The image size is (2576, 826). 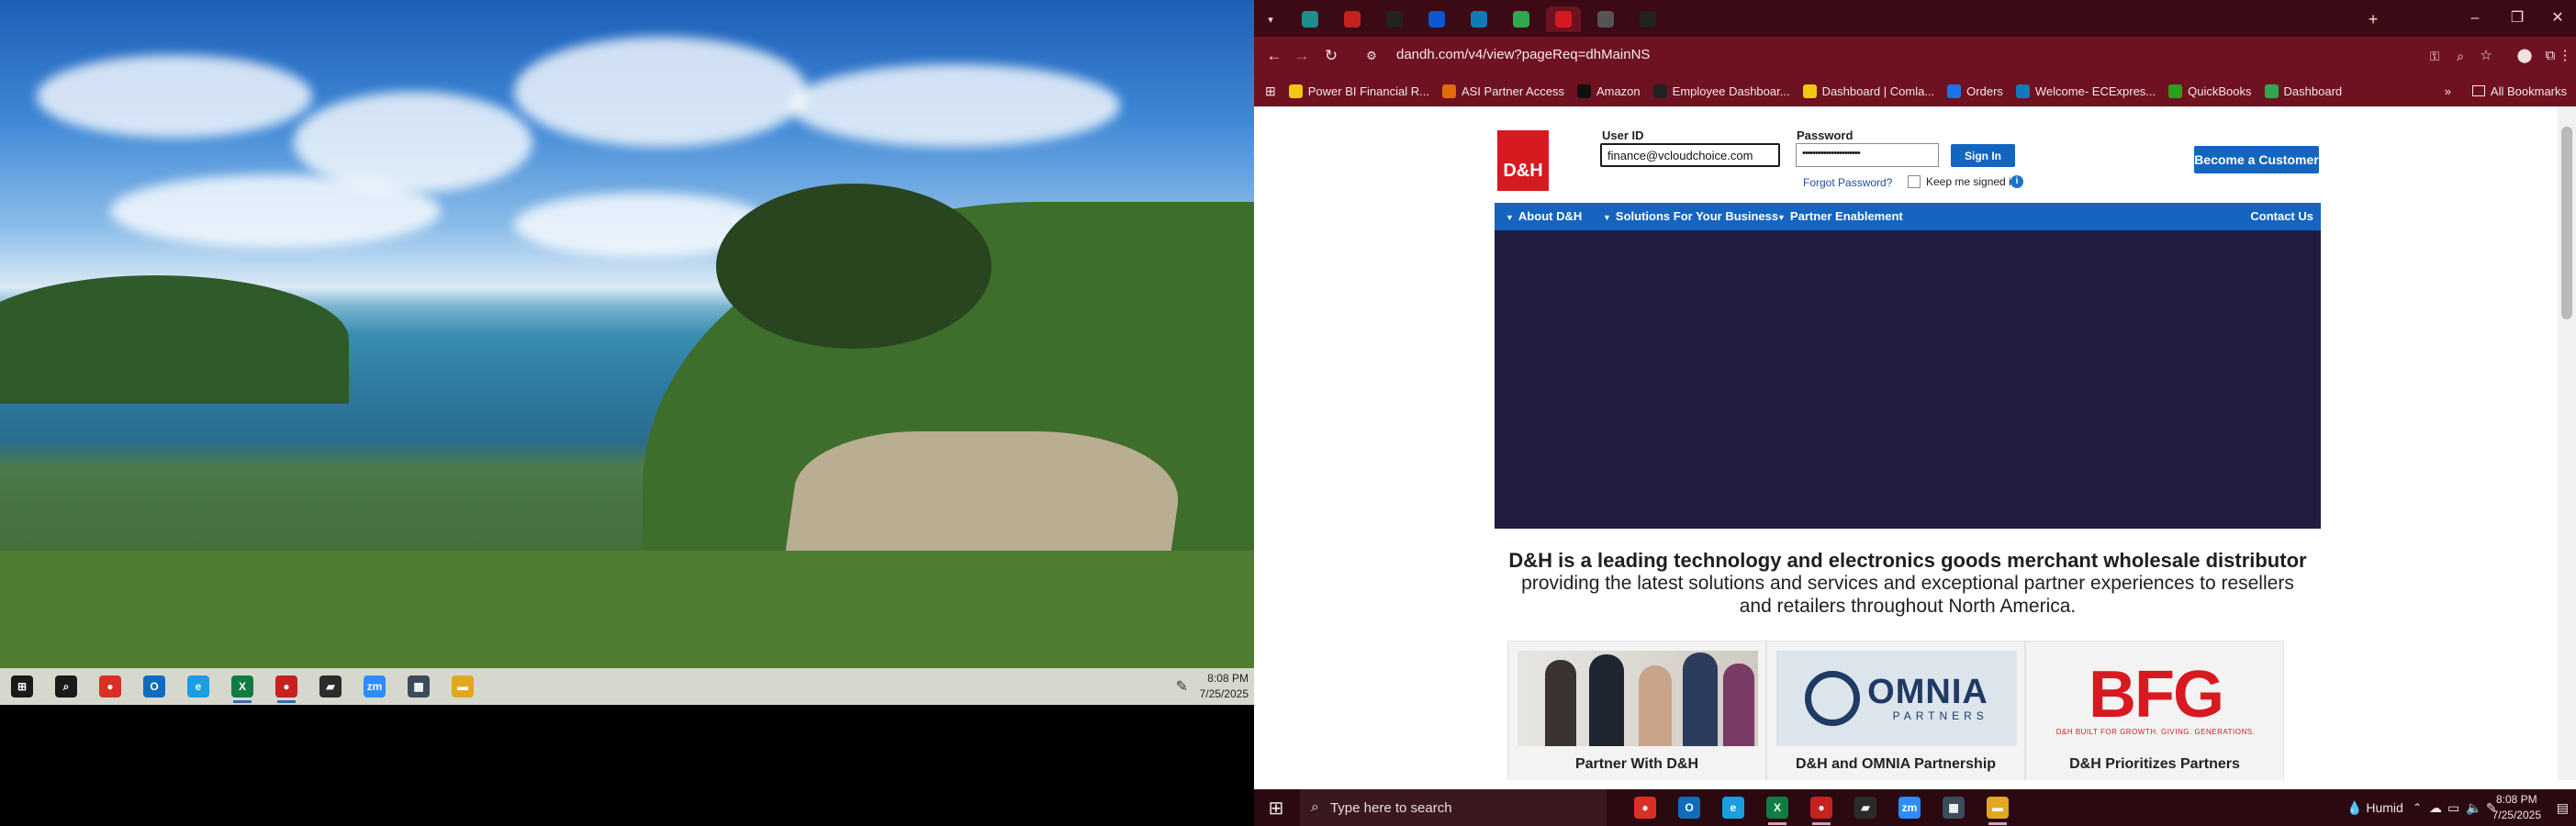 I want to click on keep-signed-in-checkbox, so click(x=1914, y=182).